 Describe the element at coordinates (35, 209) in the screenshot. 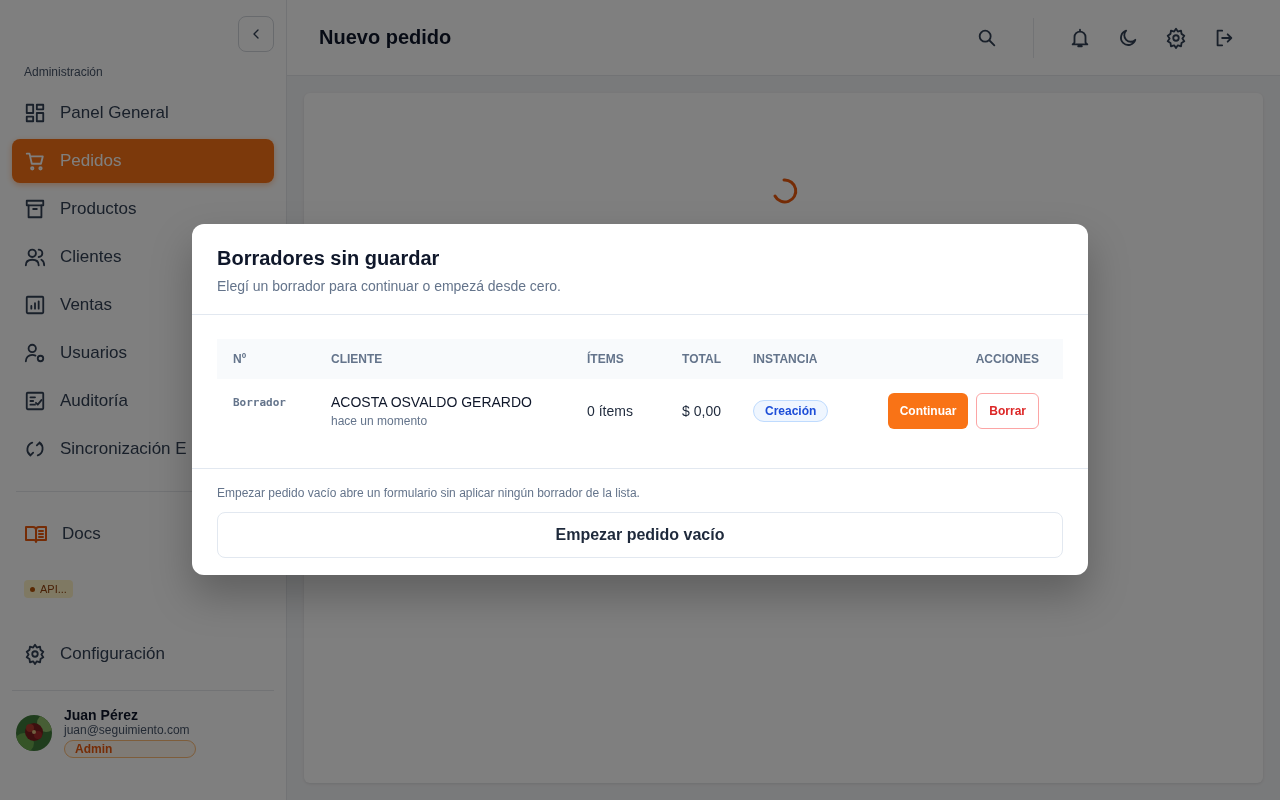

I see `archive-icon` at that location.